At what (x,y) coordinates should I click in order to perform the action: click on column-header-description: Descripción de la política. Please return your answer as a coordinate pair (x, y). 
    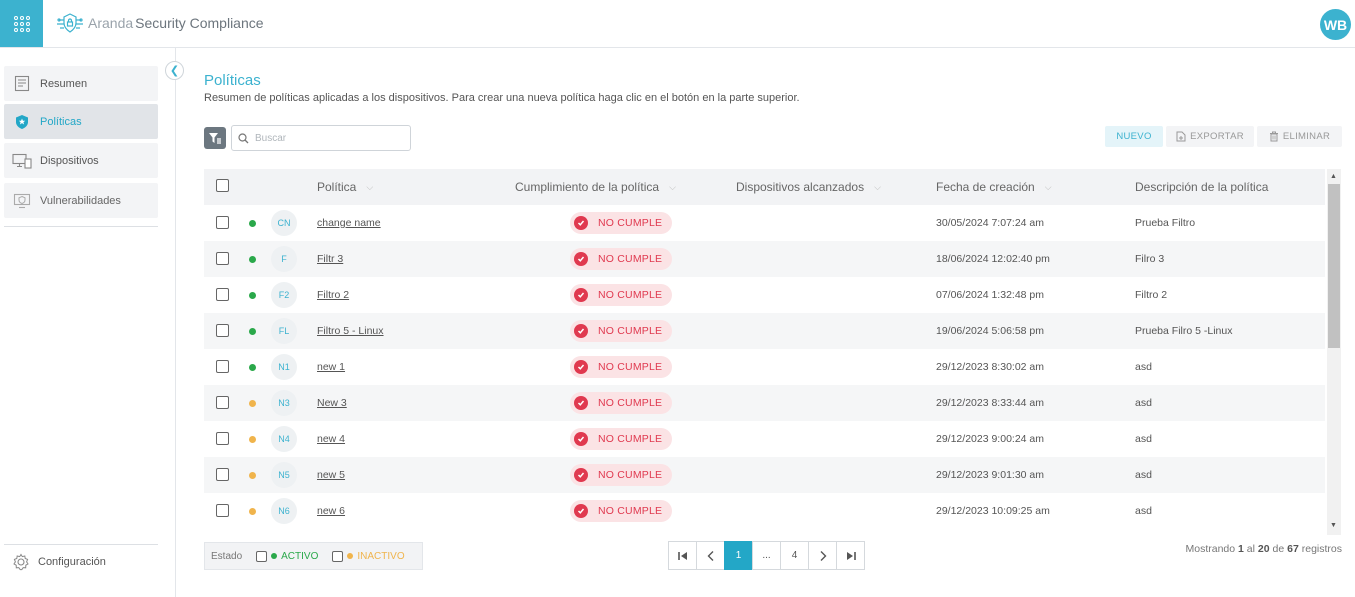
    Looking at the image, I should click on (1201, 187).